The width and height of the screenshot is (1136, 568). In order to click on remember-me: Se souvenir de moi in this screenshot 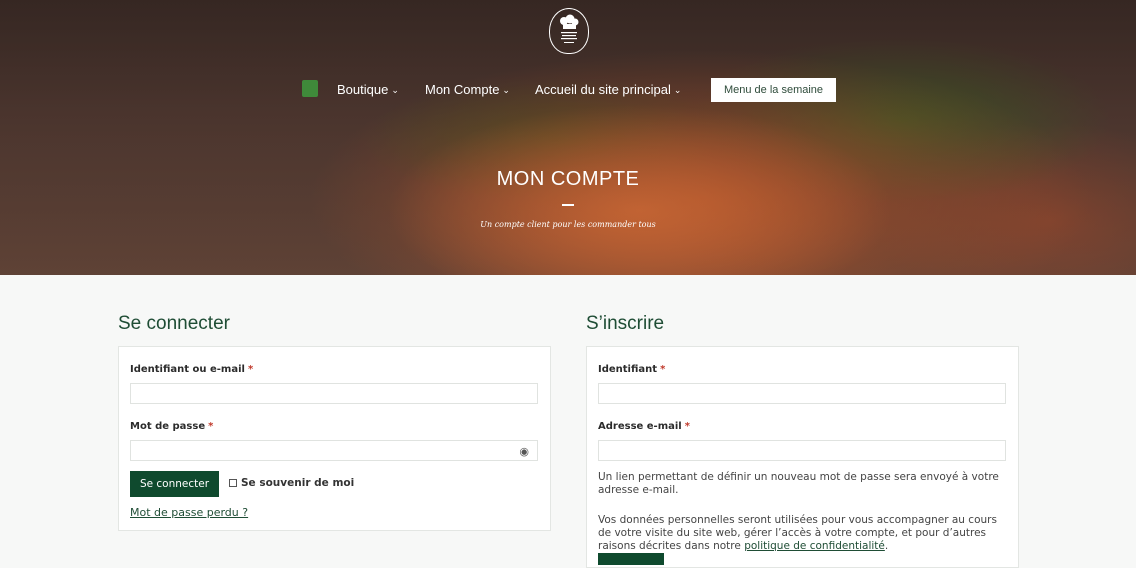, I will do `click(291, 483)`.